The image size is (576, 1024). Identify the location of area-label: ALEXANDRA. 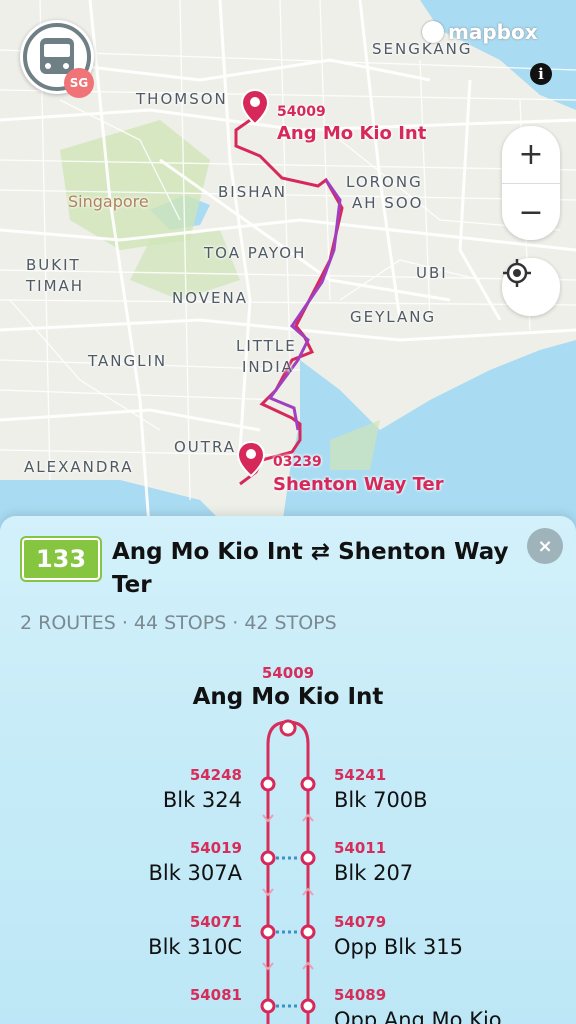
(79, 467).